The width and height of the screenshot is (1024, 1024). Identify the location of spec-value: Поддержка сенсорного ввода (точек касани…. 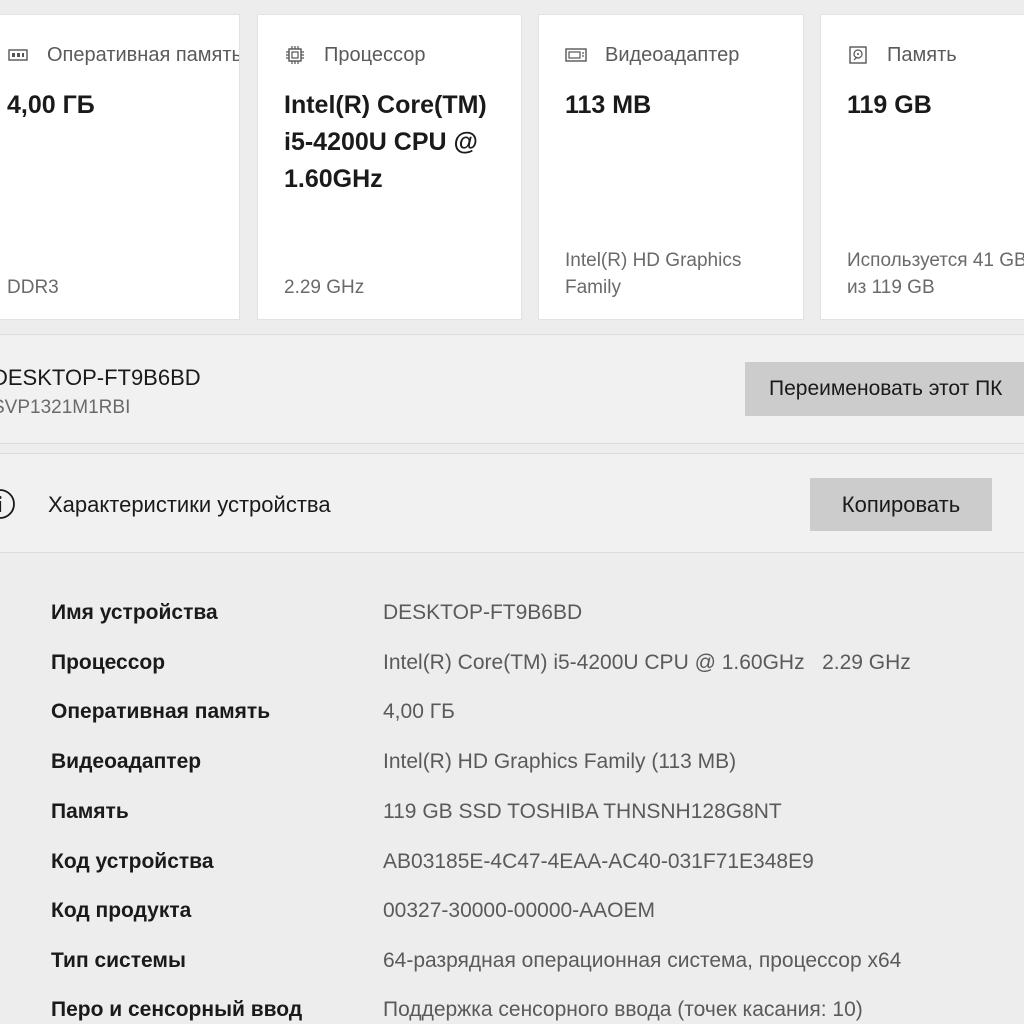
(623, 1009).